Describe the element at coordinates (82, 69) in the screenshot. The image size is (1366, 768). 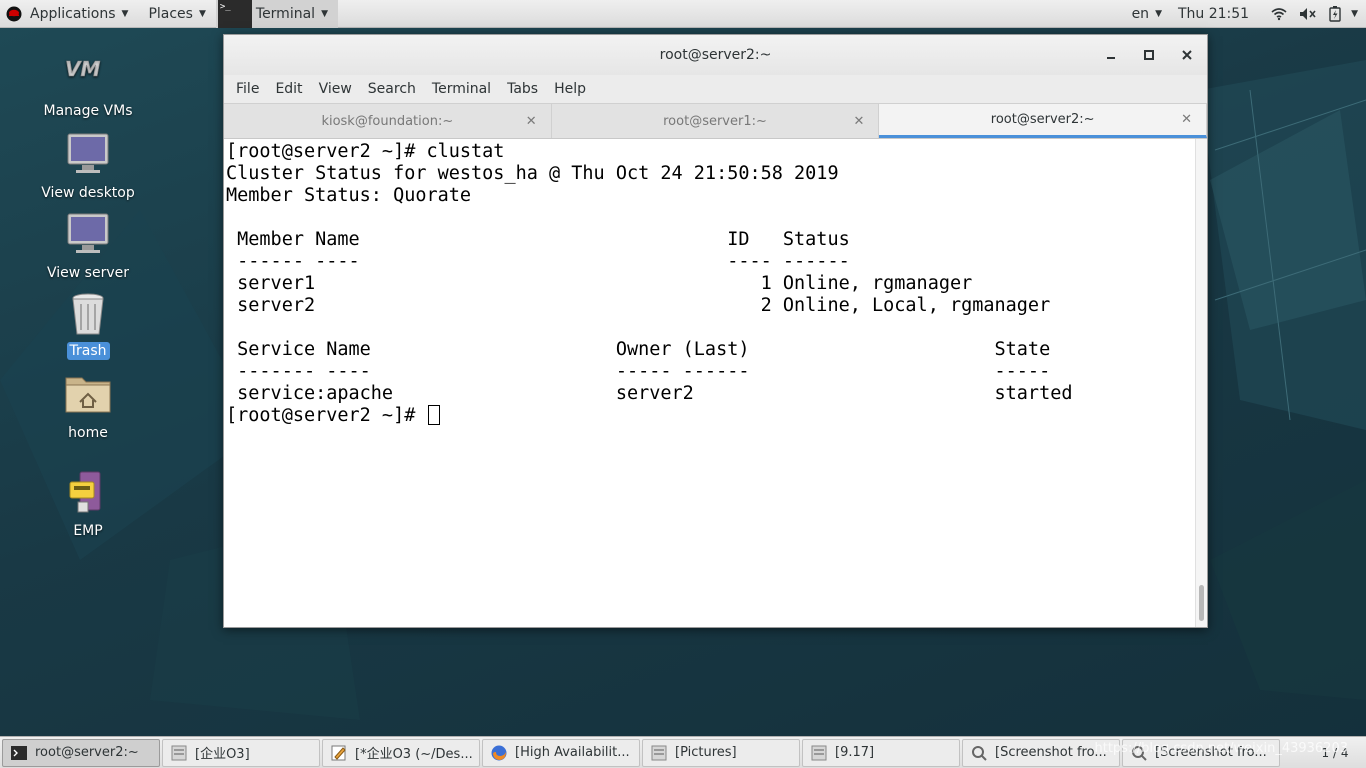
I see `svg-text: VM` at that location.